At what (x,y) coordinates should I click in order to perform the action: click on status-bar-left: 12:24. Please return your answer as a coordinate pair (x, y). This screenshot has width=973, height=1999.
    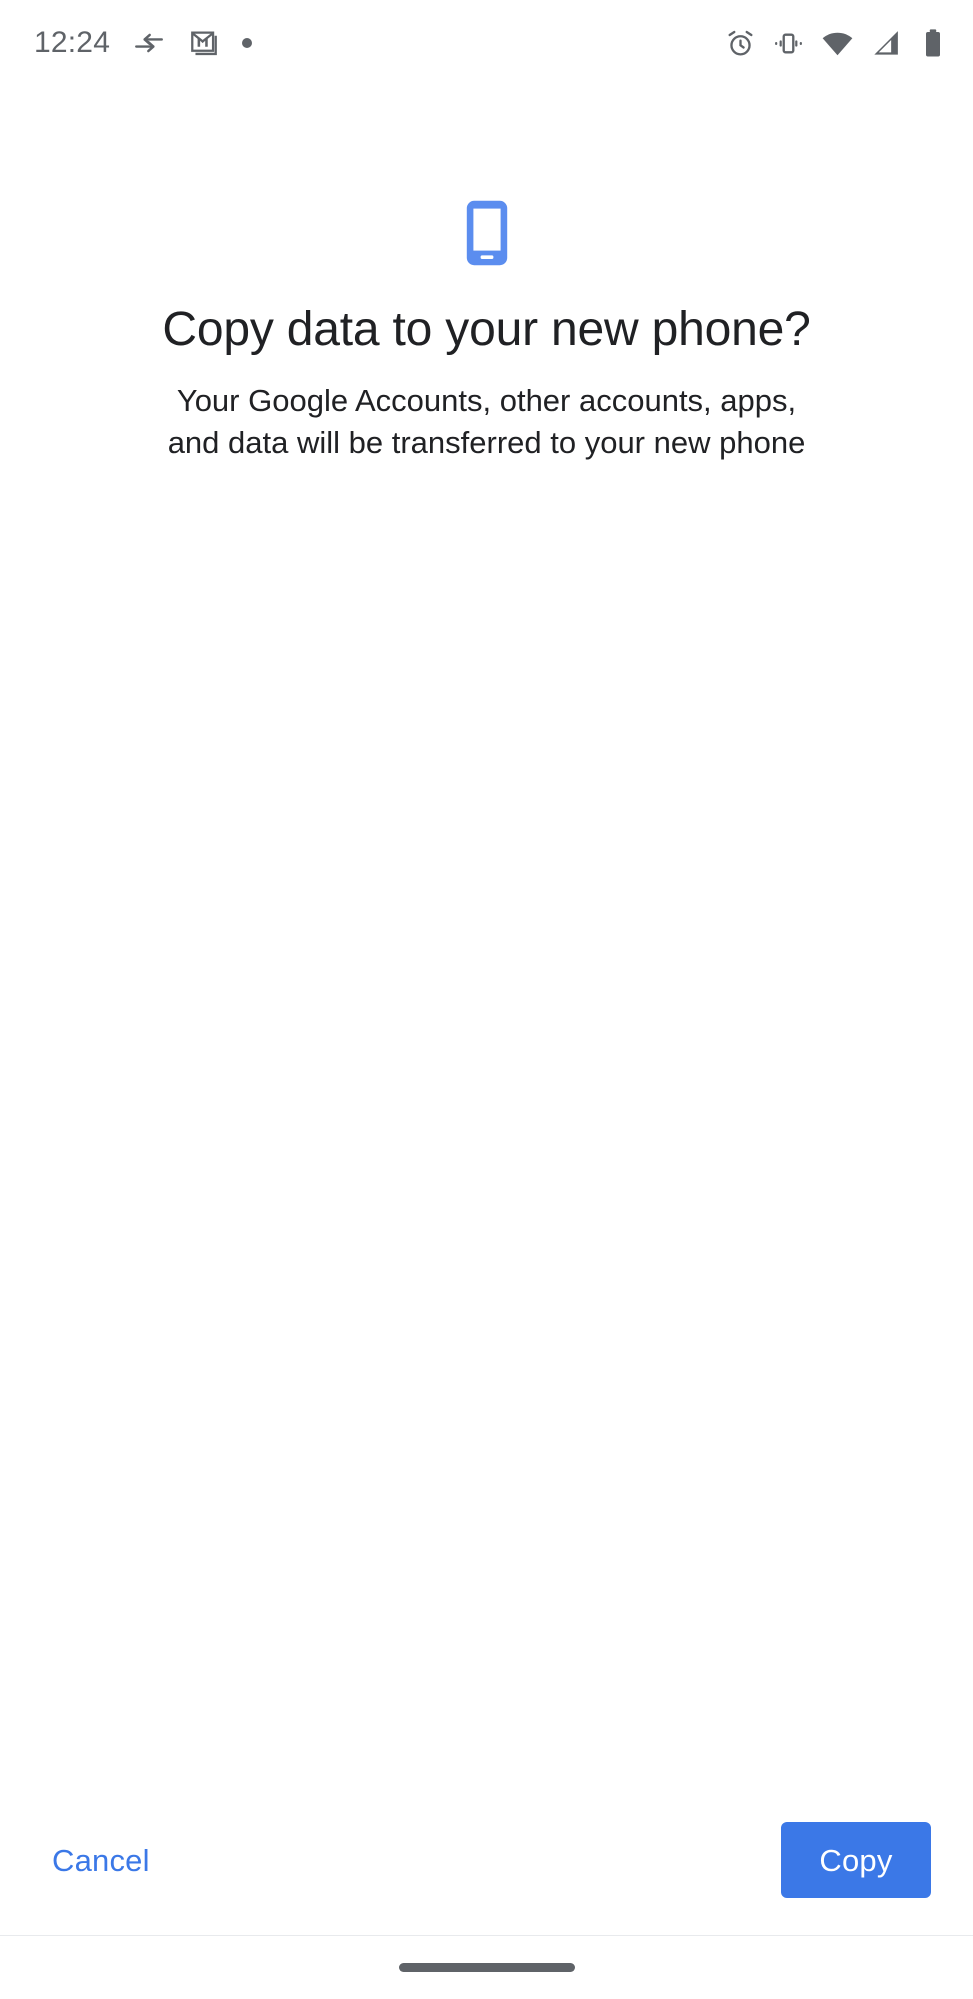
    Looking at the image, I should click on (143, 43).